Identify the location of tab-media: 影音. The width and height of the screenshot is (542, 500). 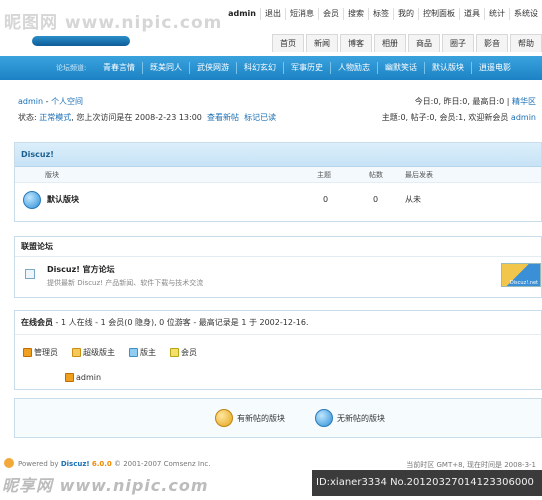
(492, 43).